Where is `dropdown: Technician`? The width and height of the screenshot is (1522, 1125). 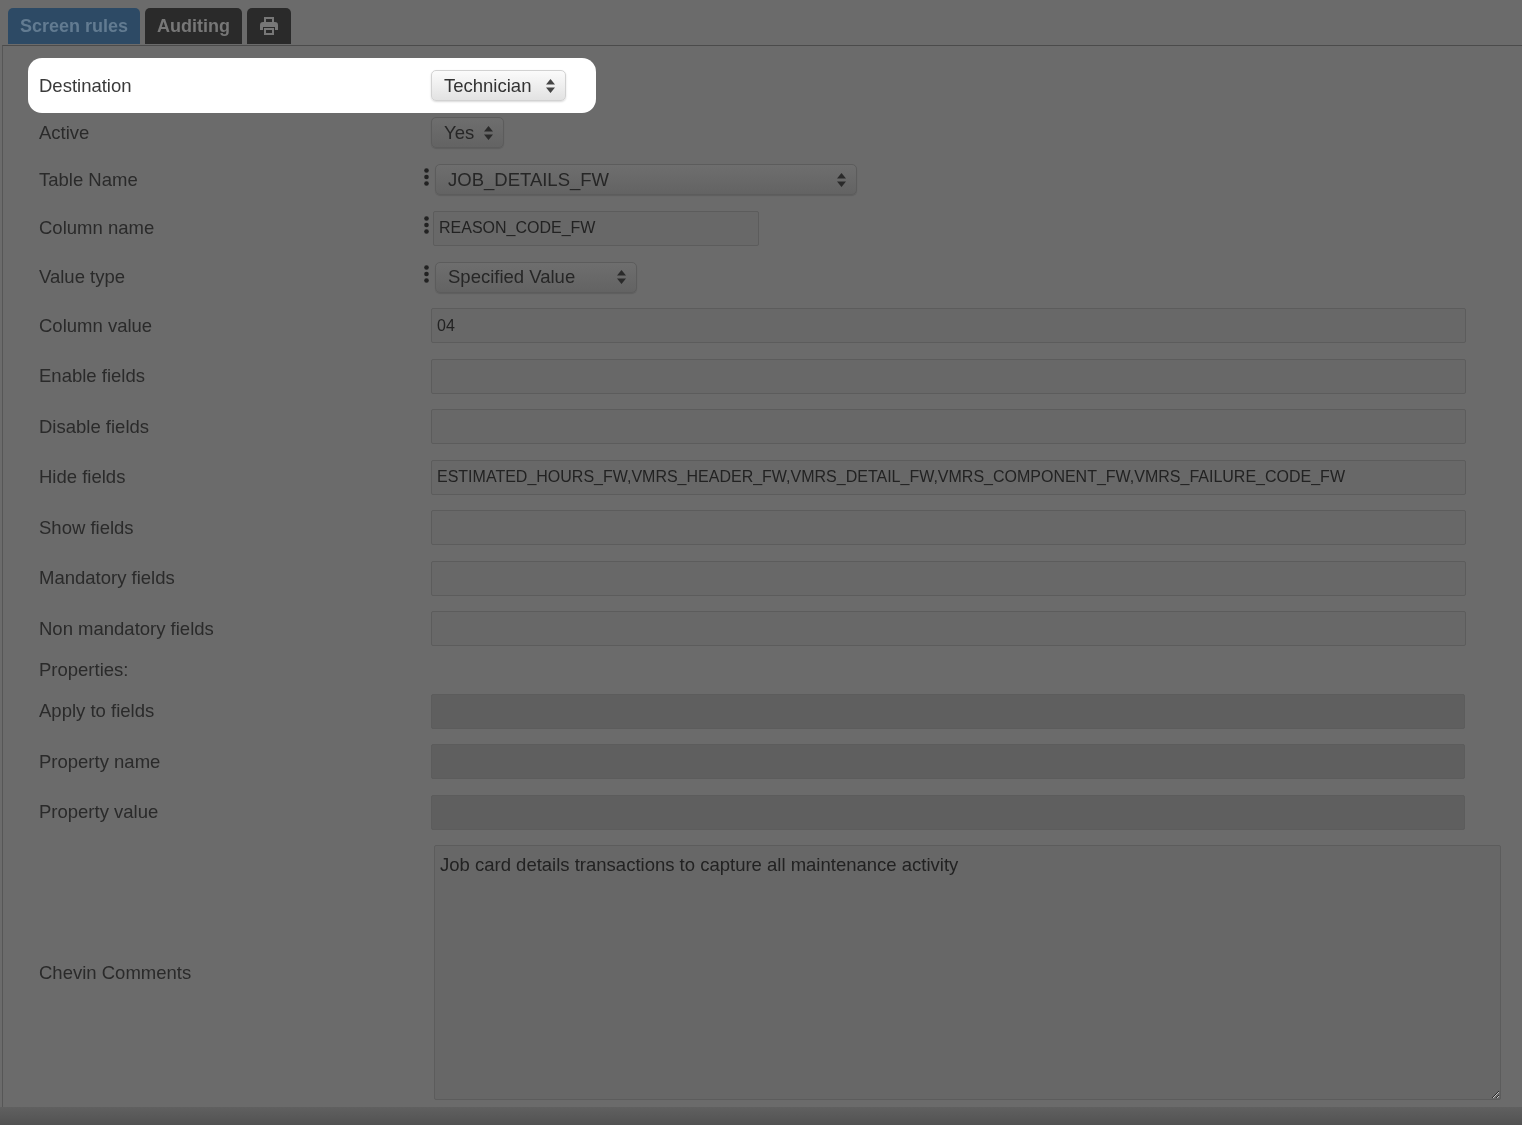
dropdown: Technician is located at coordinates (498, 85).